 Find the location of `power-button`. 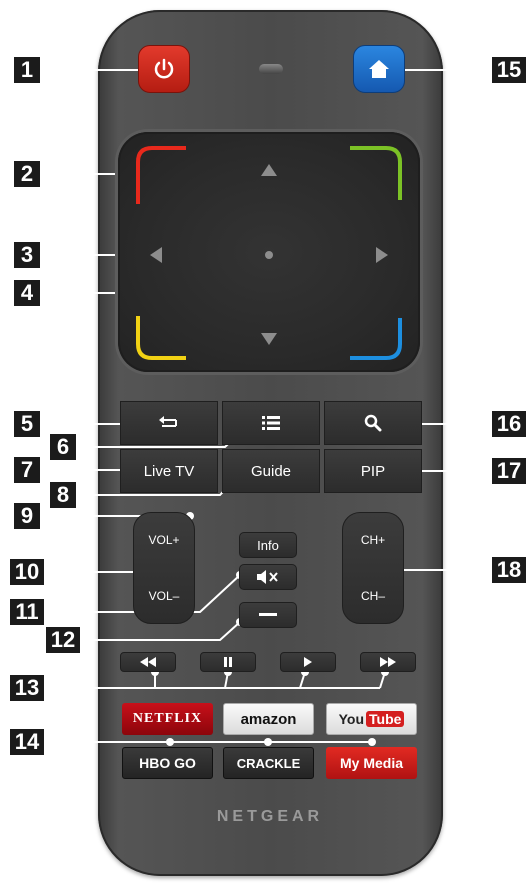

power-button is located at coordinates (164, 69).